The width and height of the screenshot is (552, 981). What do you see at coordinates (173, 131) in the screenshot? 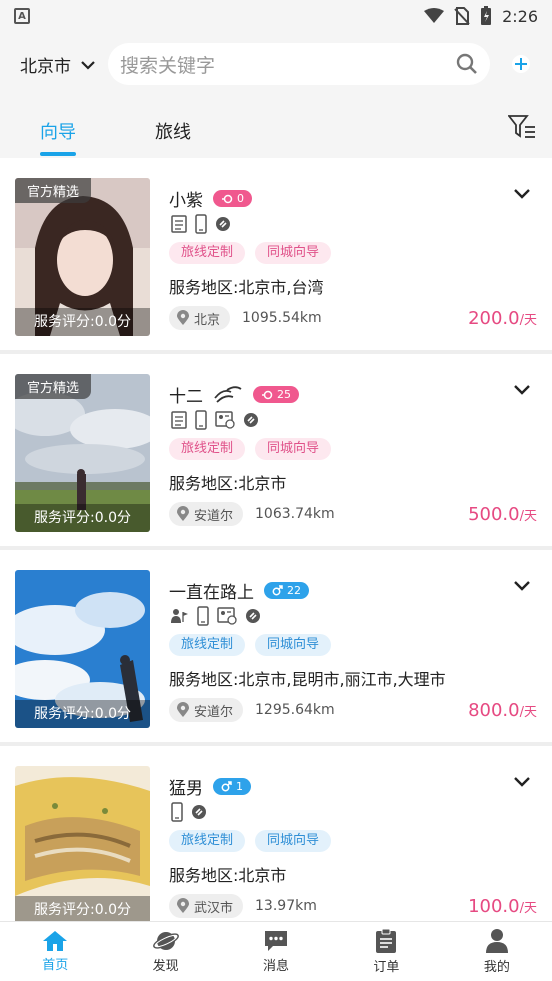
I see `tab-routes: 旅线` at bounding box center [173, 131].